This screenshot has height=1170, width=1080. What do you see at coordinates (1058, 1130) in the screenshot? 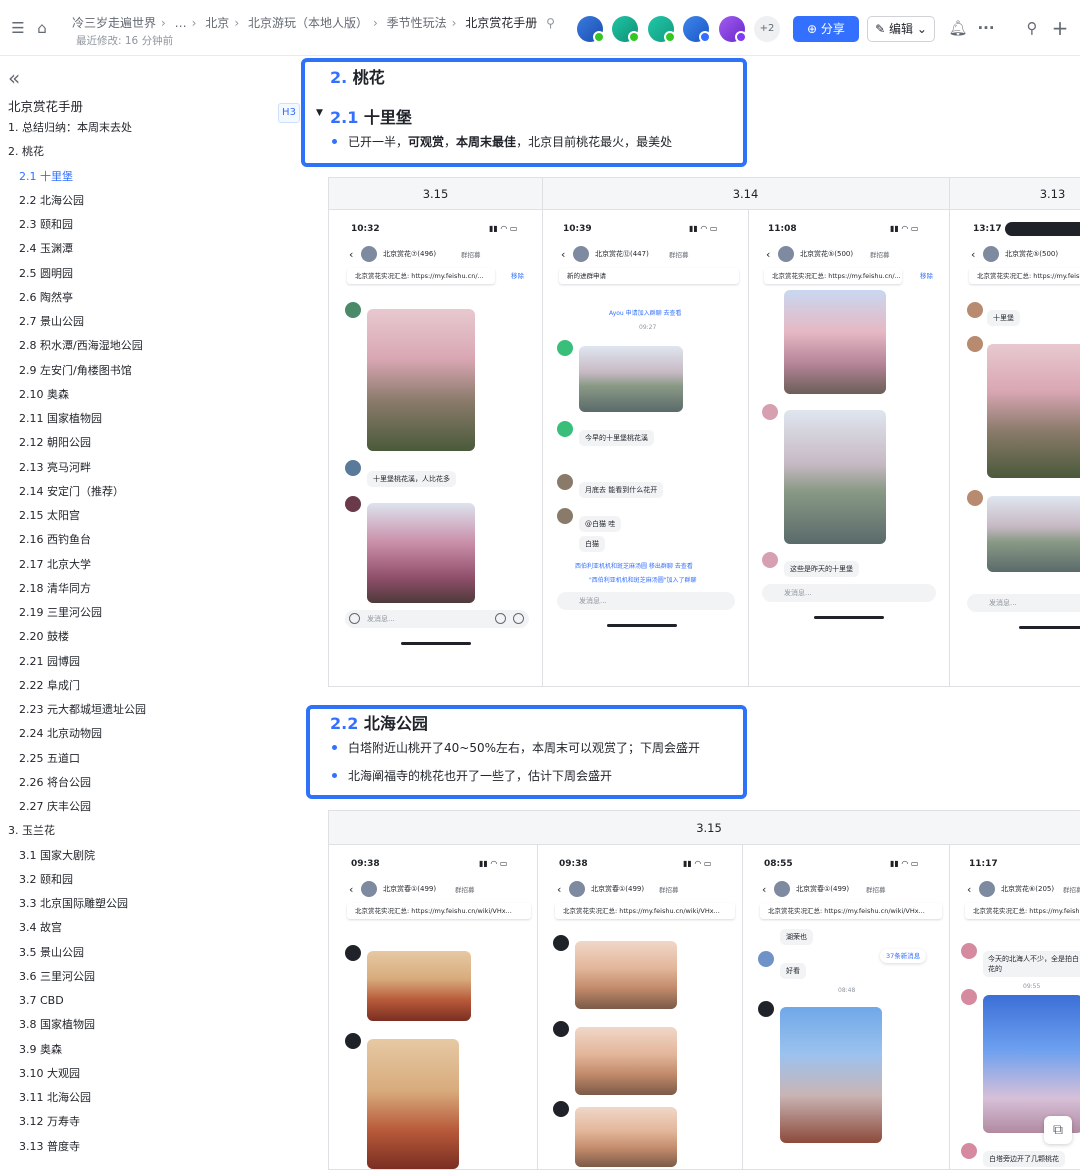
I see `copy-icon: ⧉` at bounding box center [1058, 1130].